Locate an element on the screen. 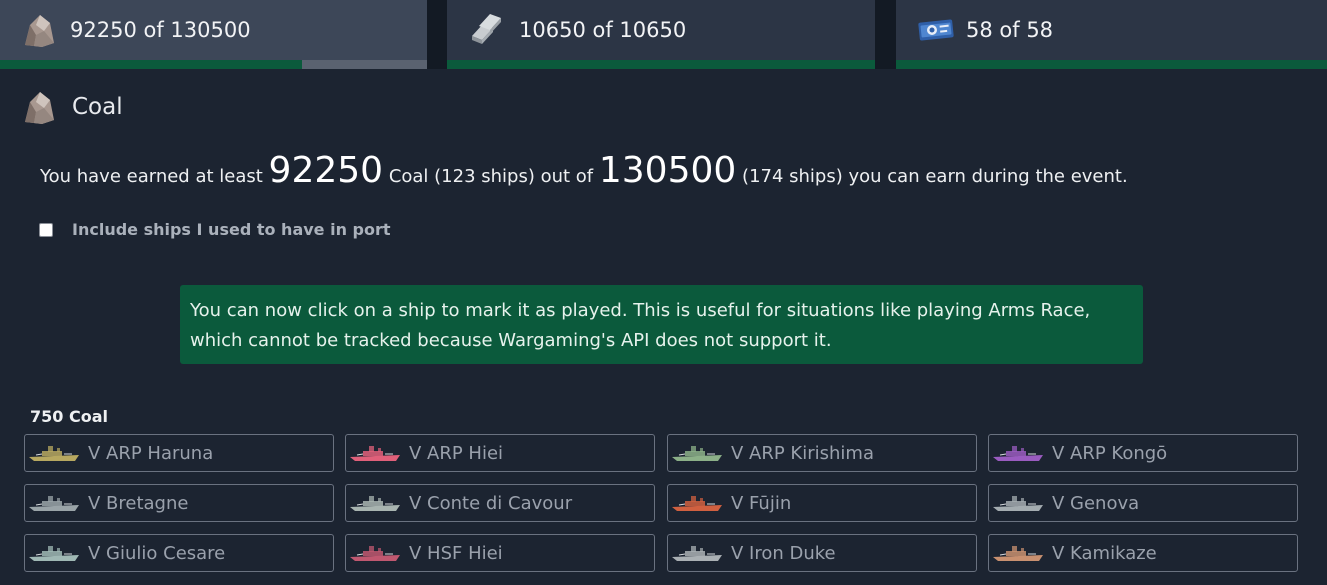 Image resolution: width=1327 pixels, height=585 pixels. ship-name: V Giulio Cesare is located at coordinates (157, 553).